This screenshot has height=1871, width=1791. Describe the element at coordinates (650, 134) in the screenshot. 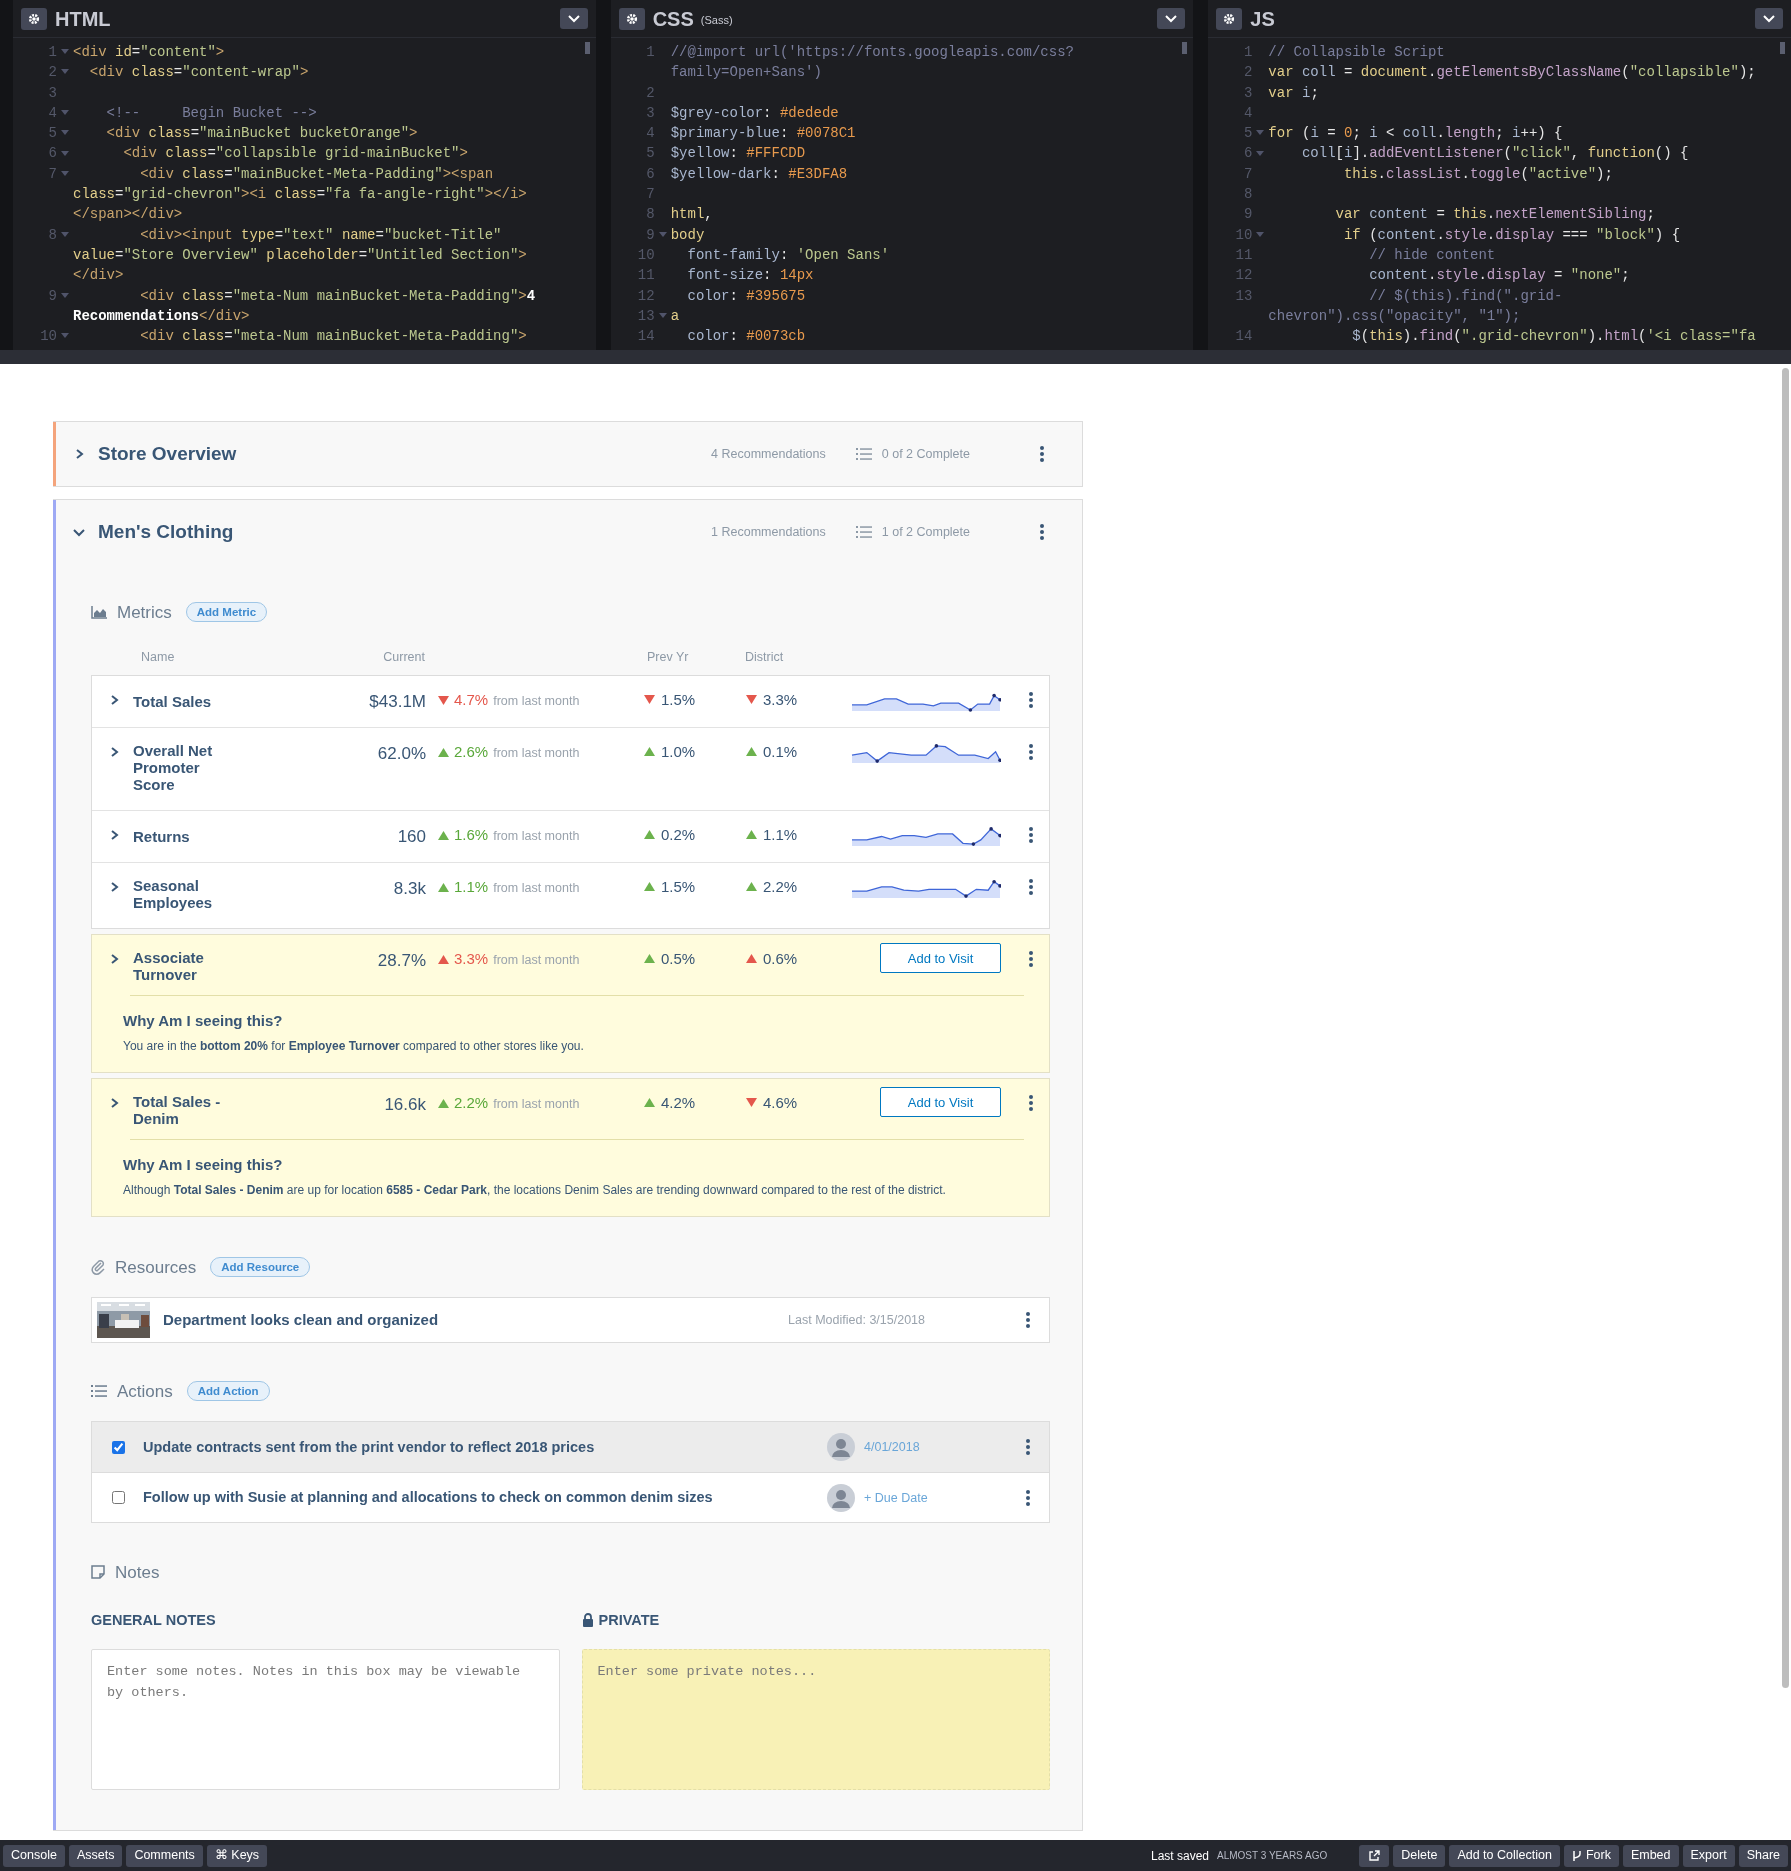

I see `line-number: 4` at that location.